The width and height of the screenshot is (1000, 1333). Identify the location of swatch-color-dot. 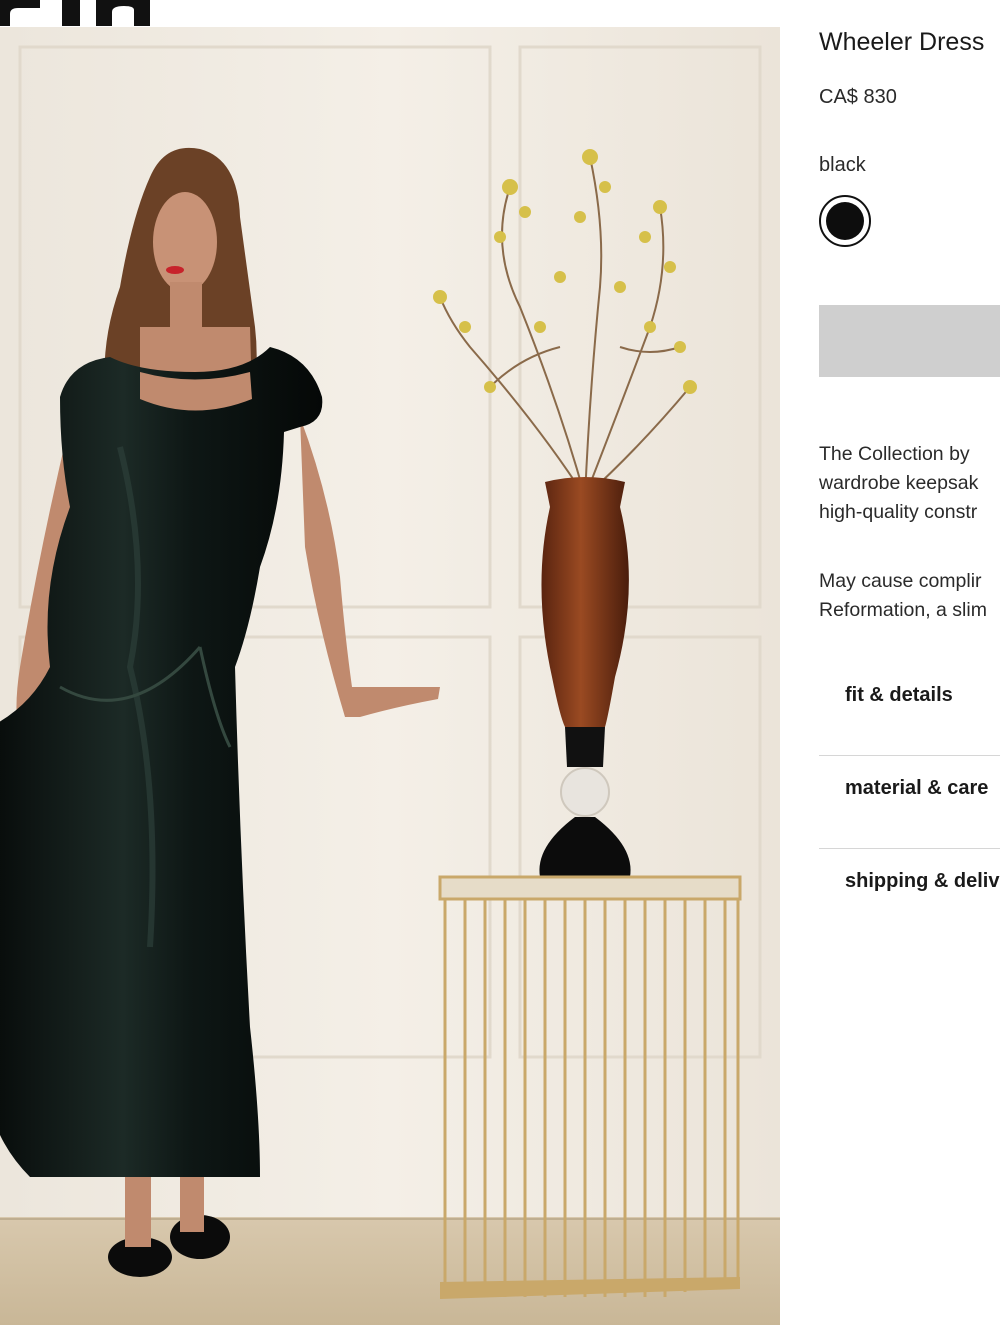
(845, 221).